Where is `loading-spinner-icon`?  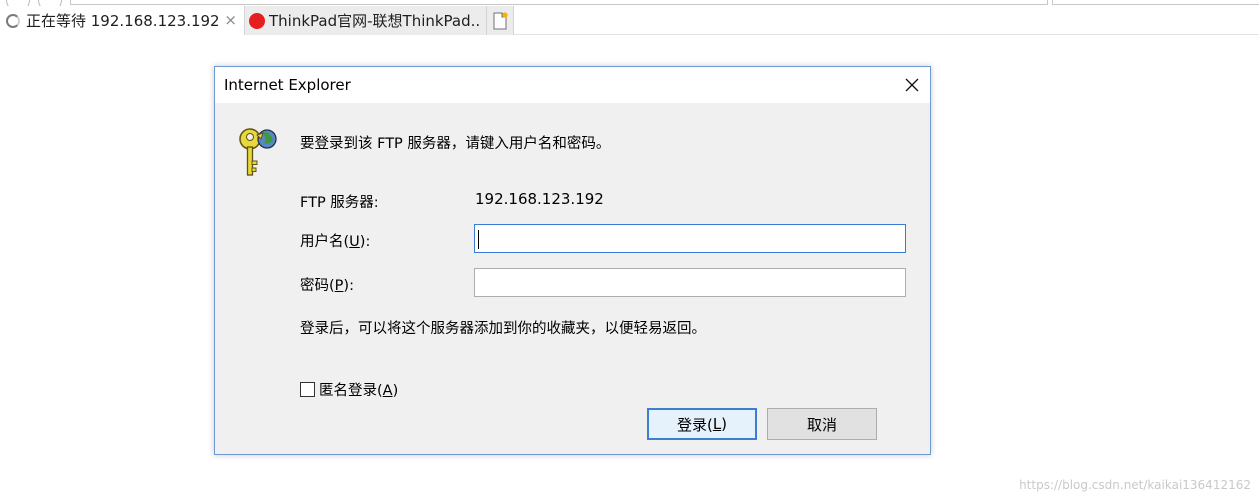 loading-spinner-icon is located at coordinates (13, 20).